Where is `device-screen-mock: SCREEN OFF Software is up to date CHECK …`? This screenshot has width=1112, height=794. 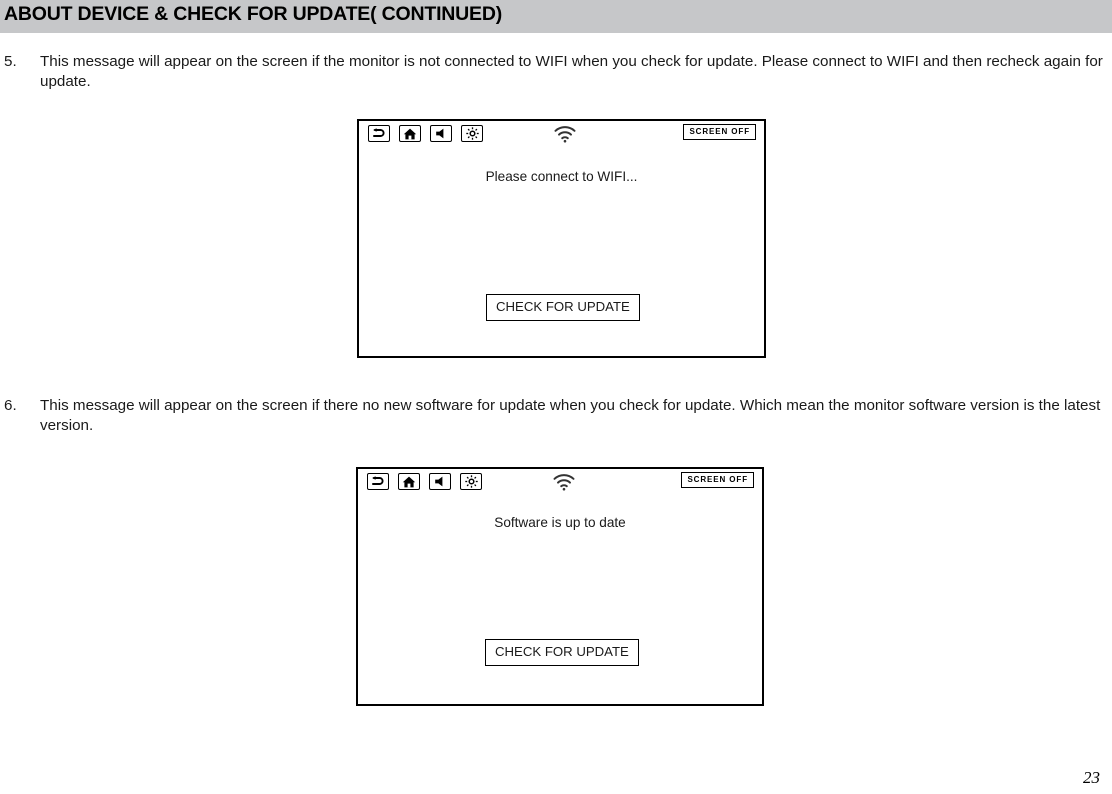
device-screen-mock: SCREEN OFF Software is up to date CHECK … is located at coordinates (560, 586).